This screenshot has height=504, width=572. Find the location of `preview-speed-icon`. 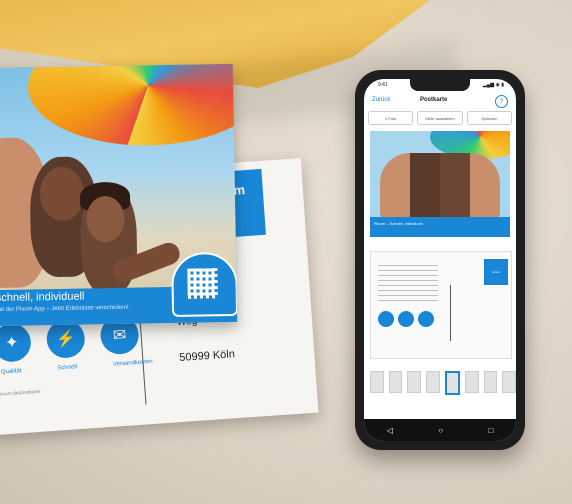

preview-speed-icon is located at coordinates (406, 319).